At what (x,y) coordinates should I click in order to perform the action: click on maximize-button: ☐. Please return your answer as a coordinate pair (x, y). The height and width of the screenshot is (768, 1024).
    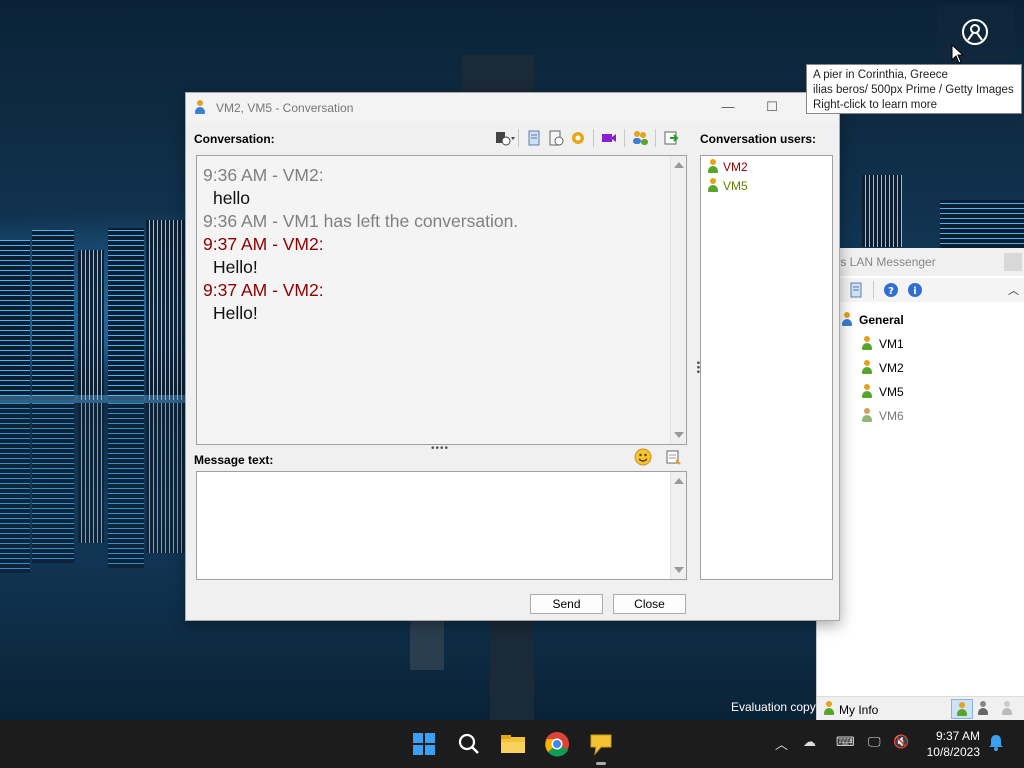
    Looking at the image, I should click on (772, 108).